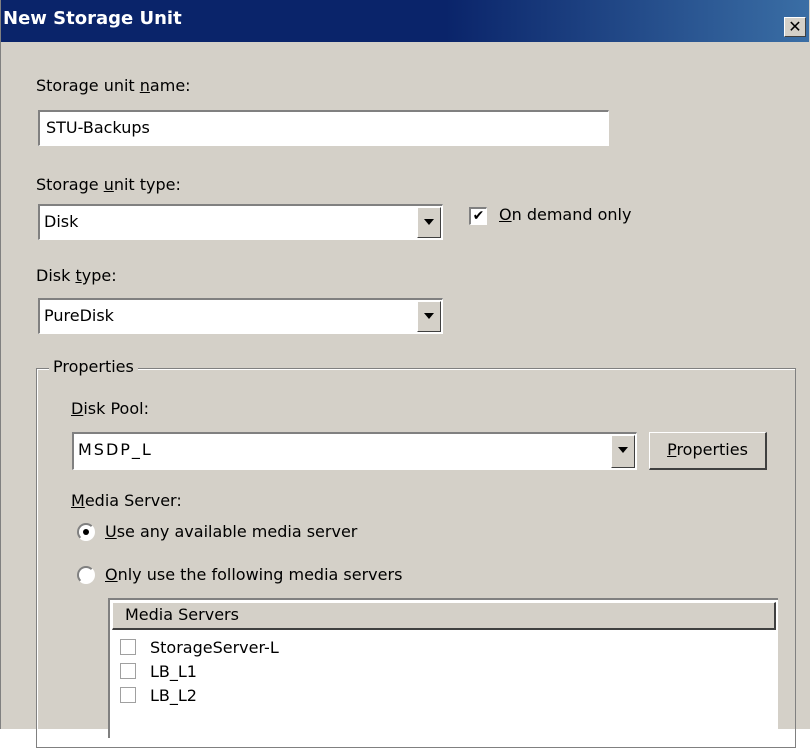  I want to click on label-text: nit type:, so click(147, 184).